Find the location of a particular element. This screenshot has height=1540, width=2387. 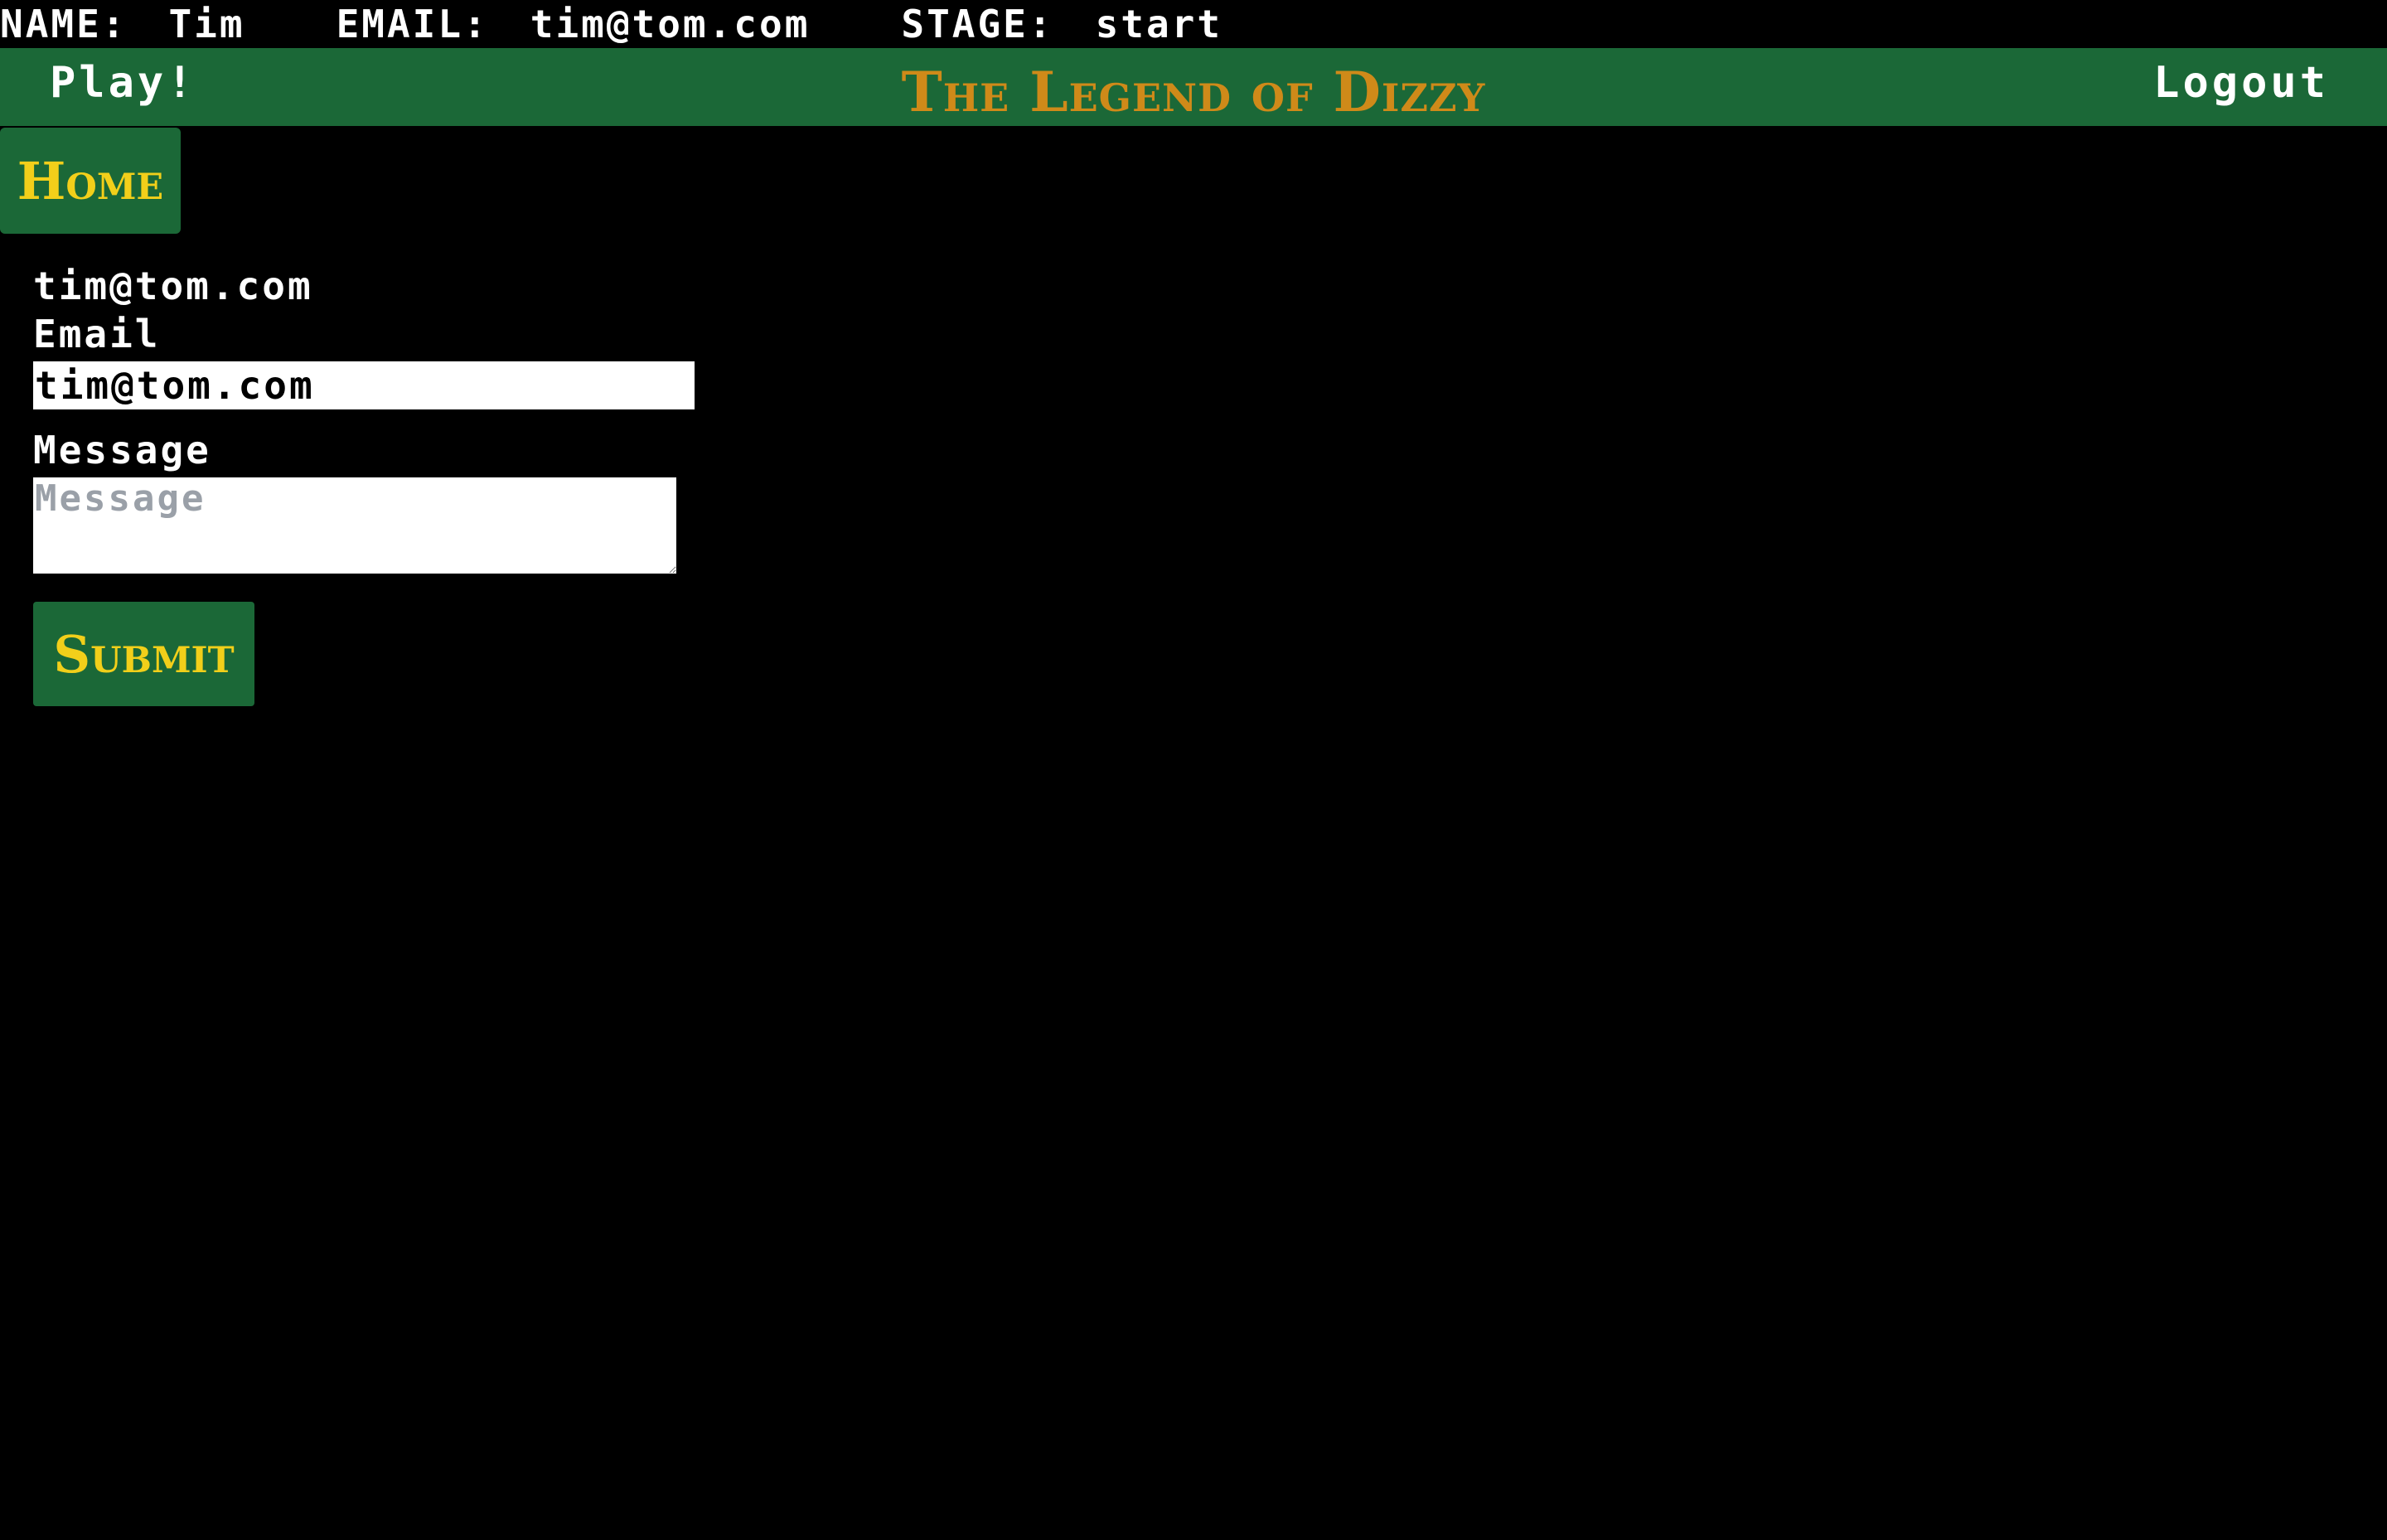

status-name: NAME: Tim is located at coordinates (122, 24).